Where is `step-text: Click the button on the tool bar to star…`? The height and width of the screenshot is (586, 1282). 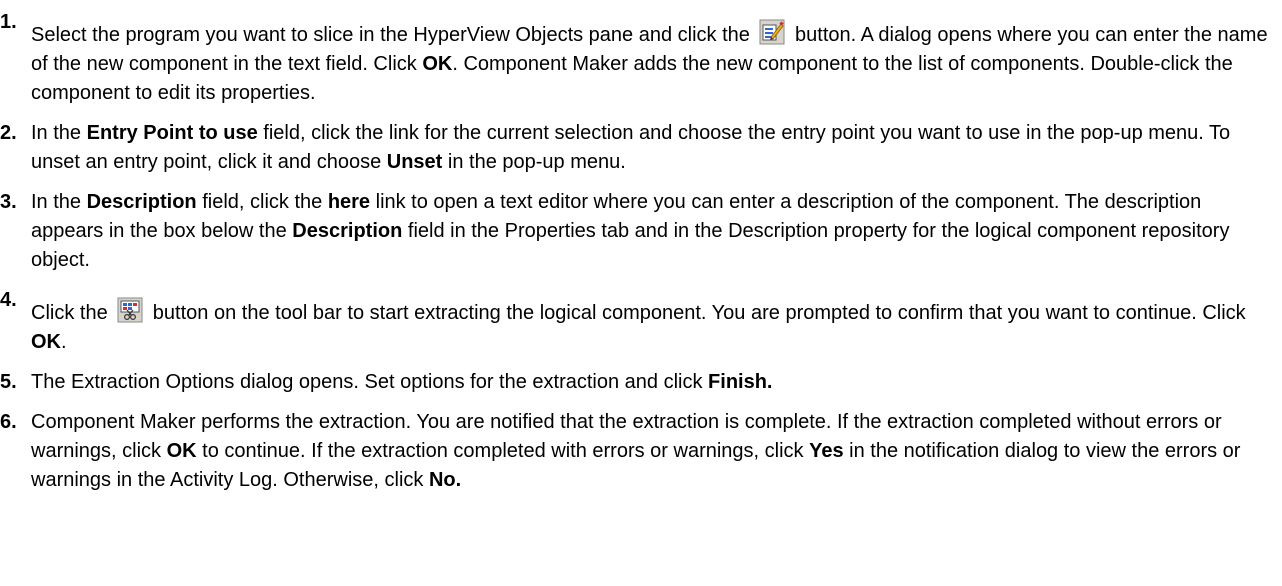
step-text: Click the button on the tool bar to star… is located at coordinates (638, 325).